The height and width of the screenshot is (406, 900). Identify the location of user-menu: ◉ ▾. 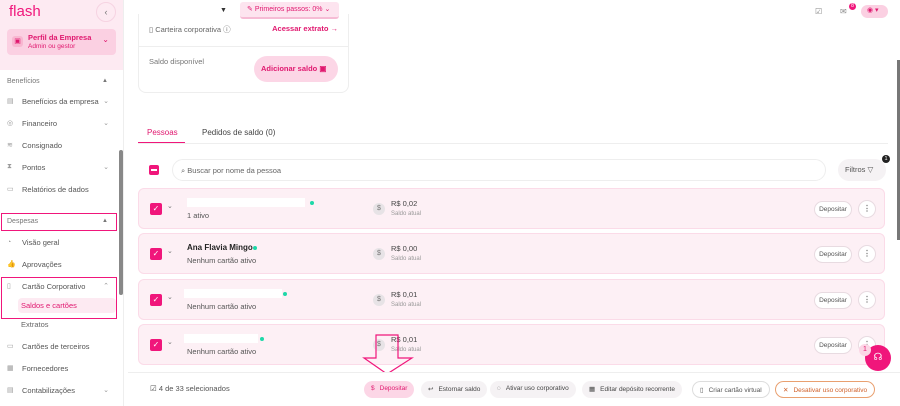
(874, 11).